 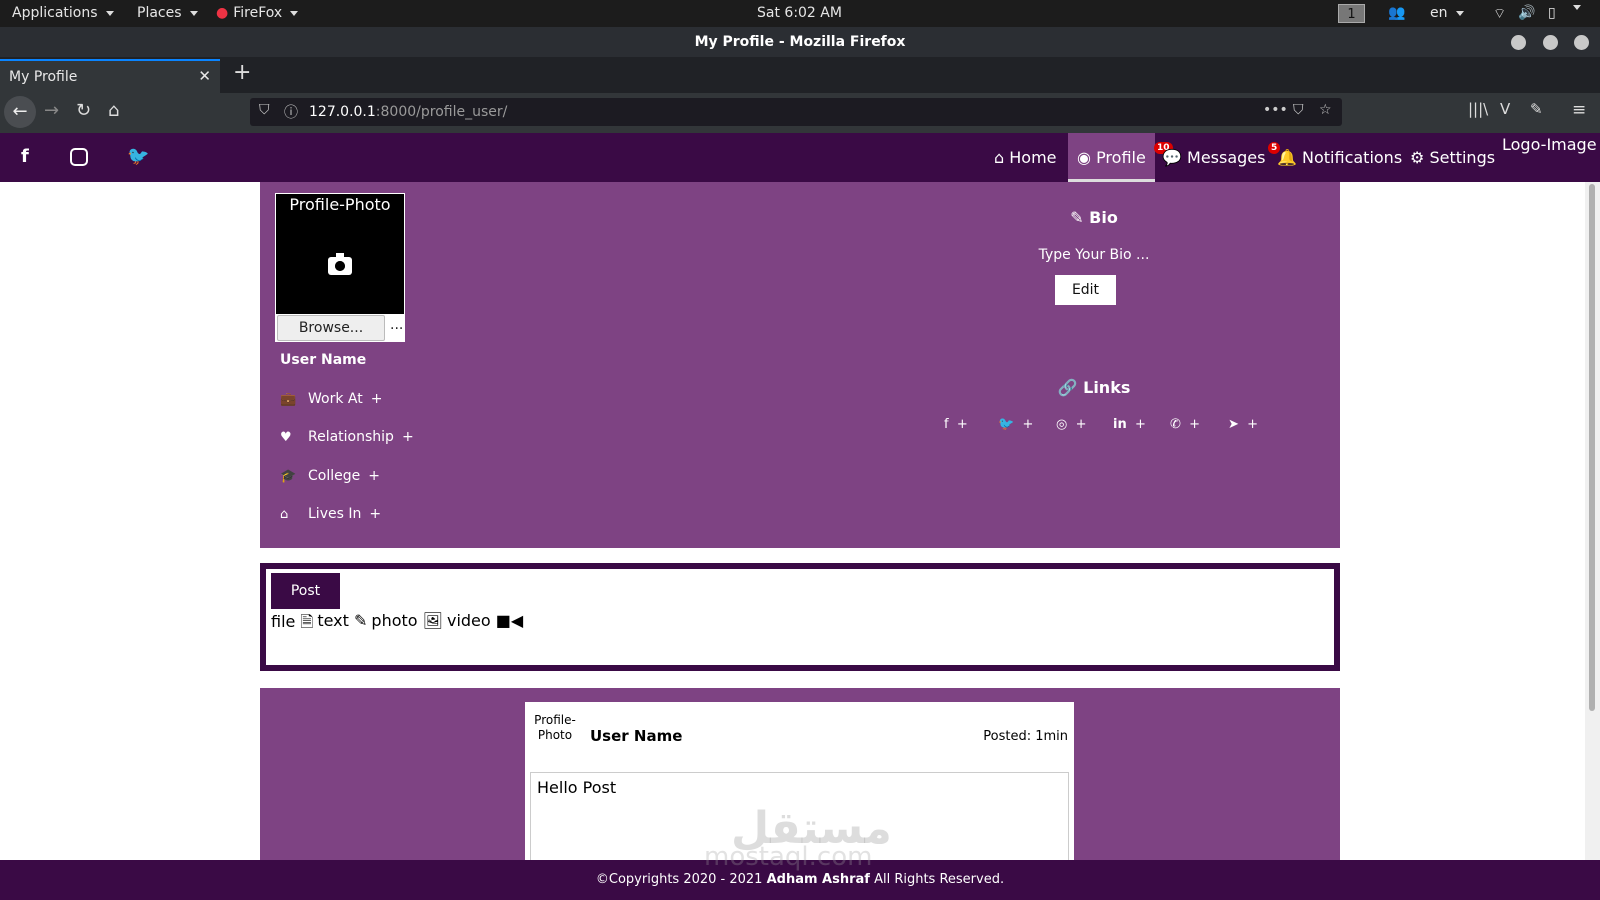 What do you see at coordinates (432, 620) in the screenshot?
I see `image-icon: 🖼` at bounding box center [432, 620].